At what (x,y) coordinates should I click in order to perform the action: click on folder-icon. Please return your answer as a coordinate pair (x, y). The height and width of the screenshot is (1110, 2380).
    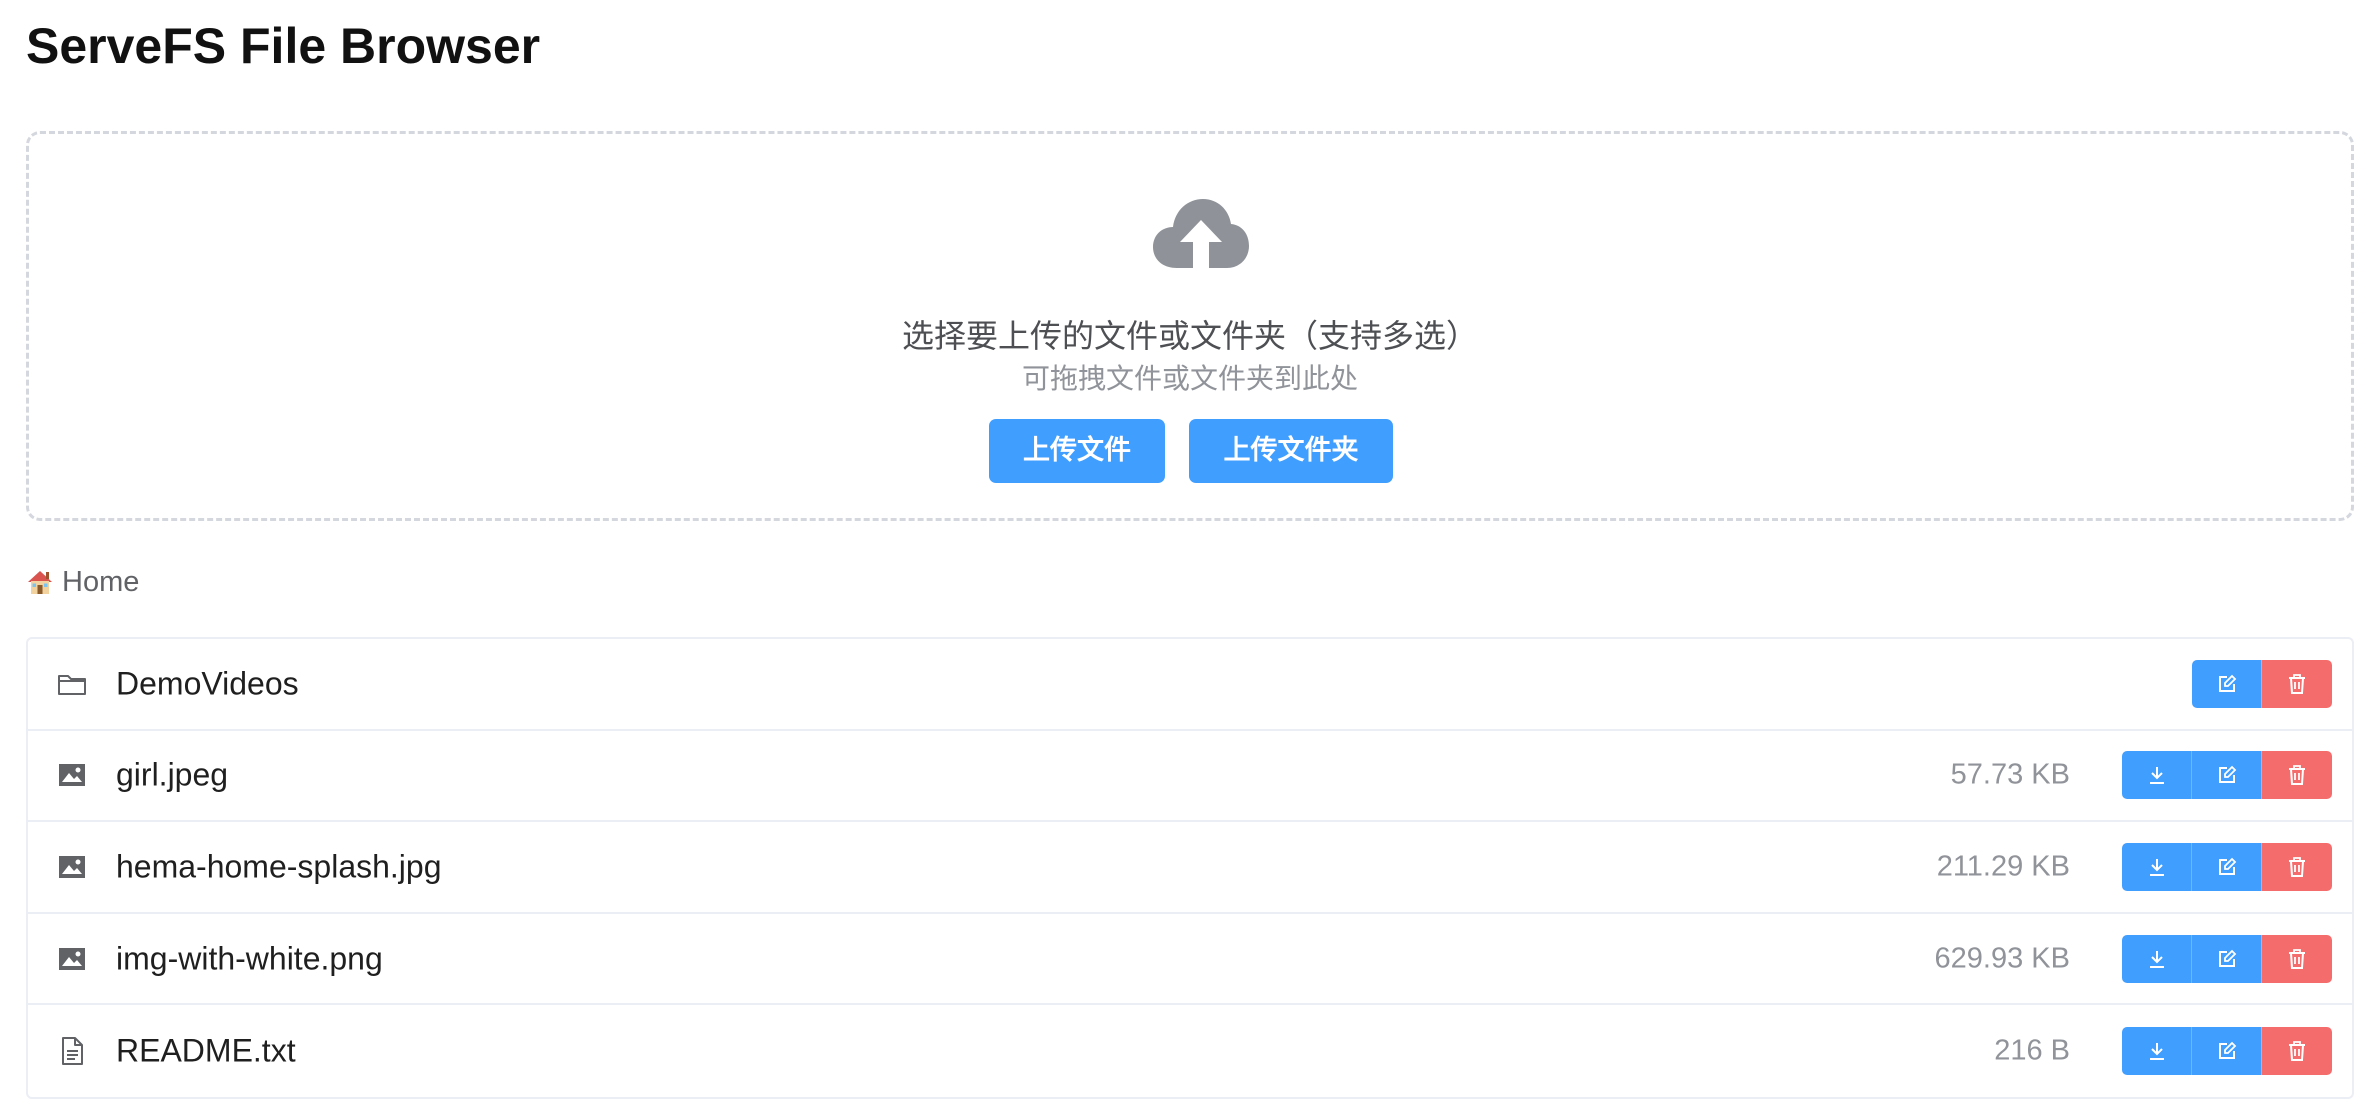
    Looking at the image, I should click on (72, 684).